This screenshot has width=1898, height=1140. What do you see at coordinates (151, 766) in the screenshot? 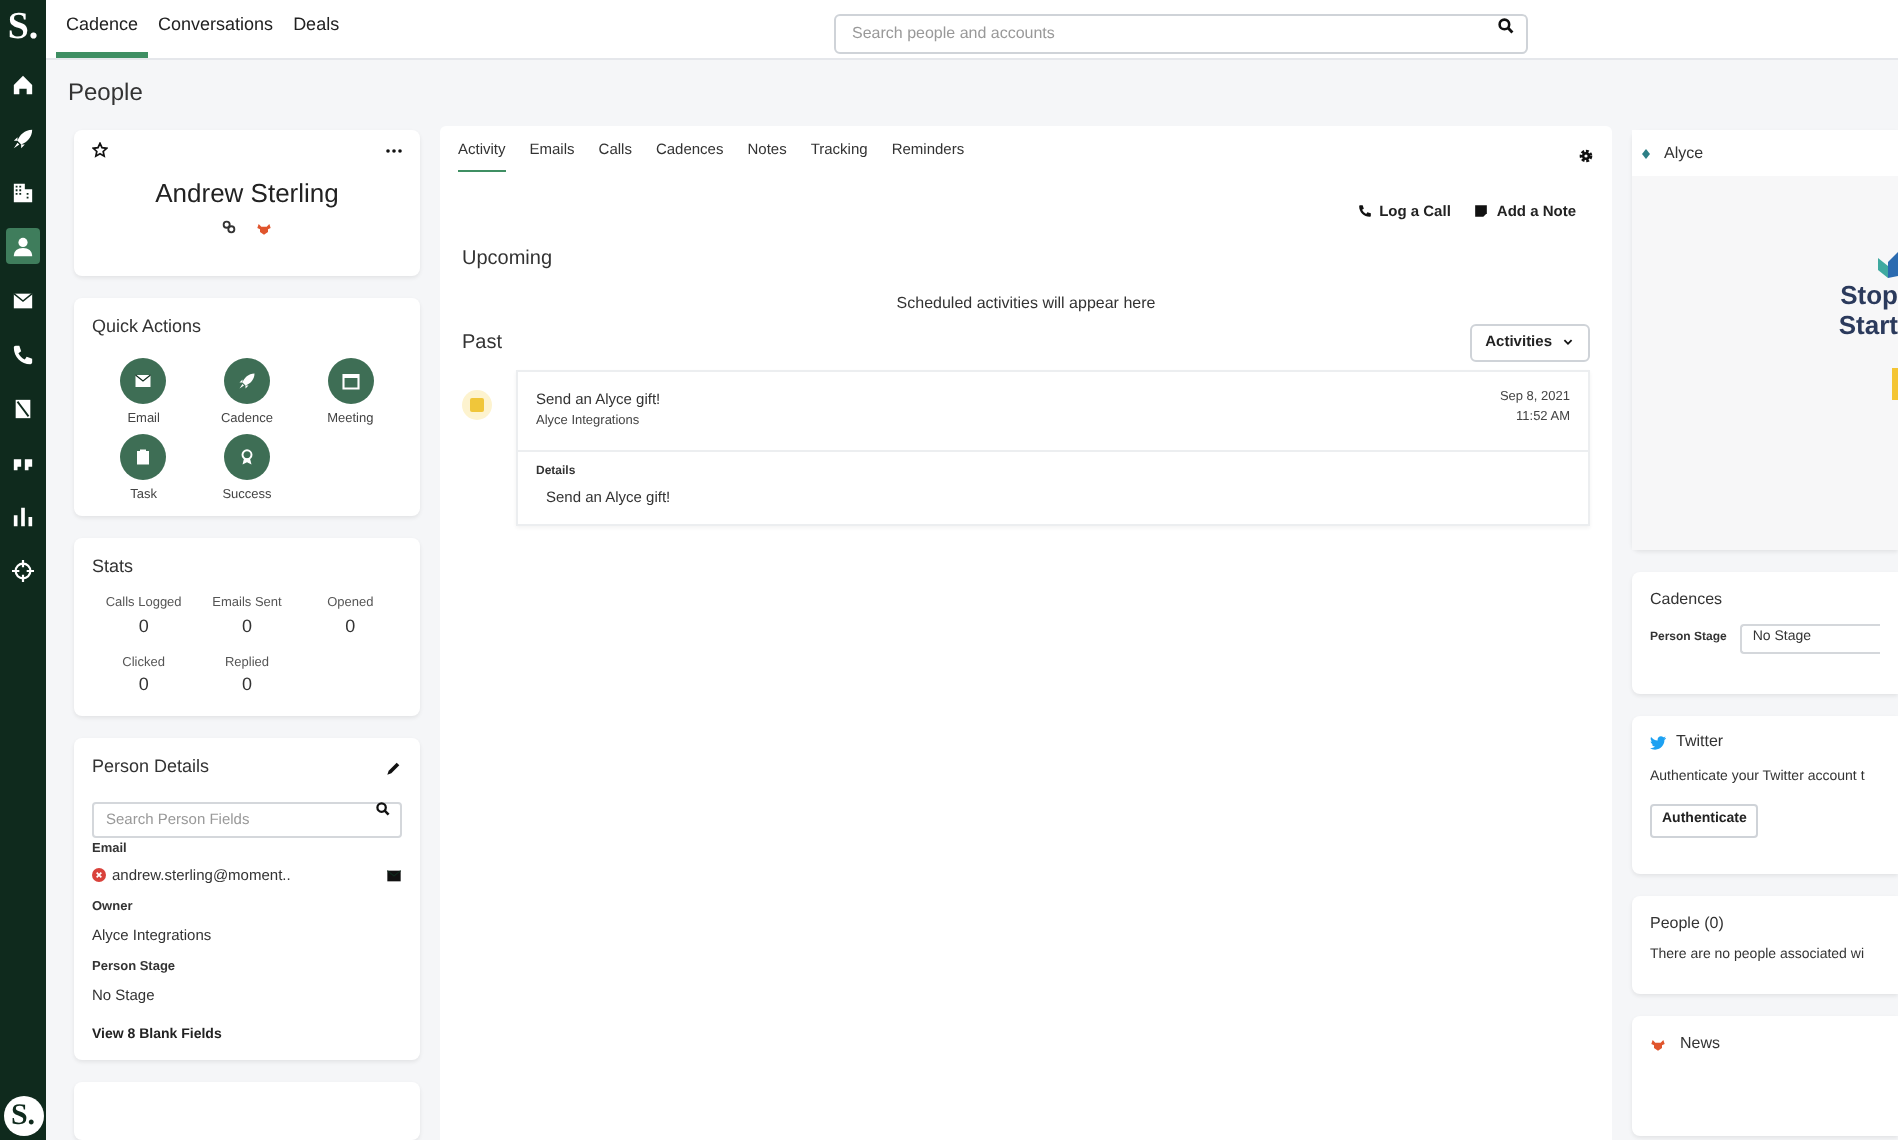
I see `card-title: Person Details` at bounding box center [151, 766].